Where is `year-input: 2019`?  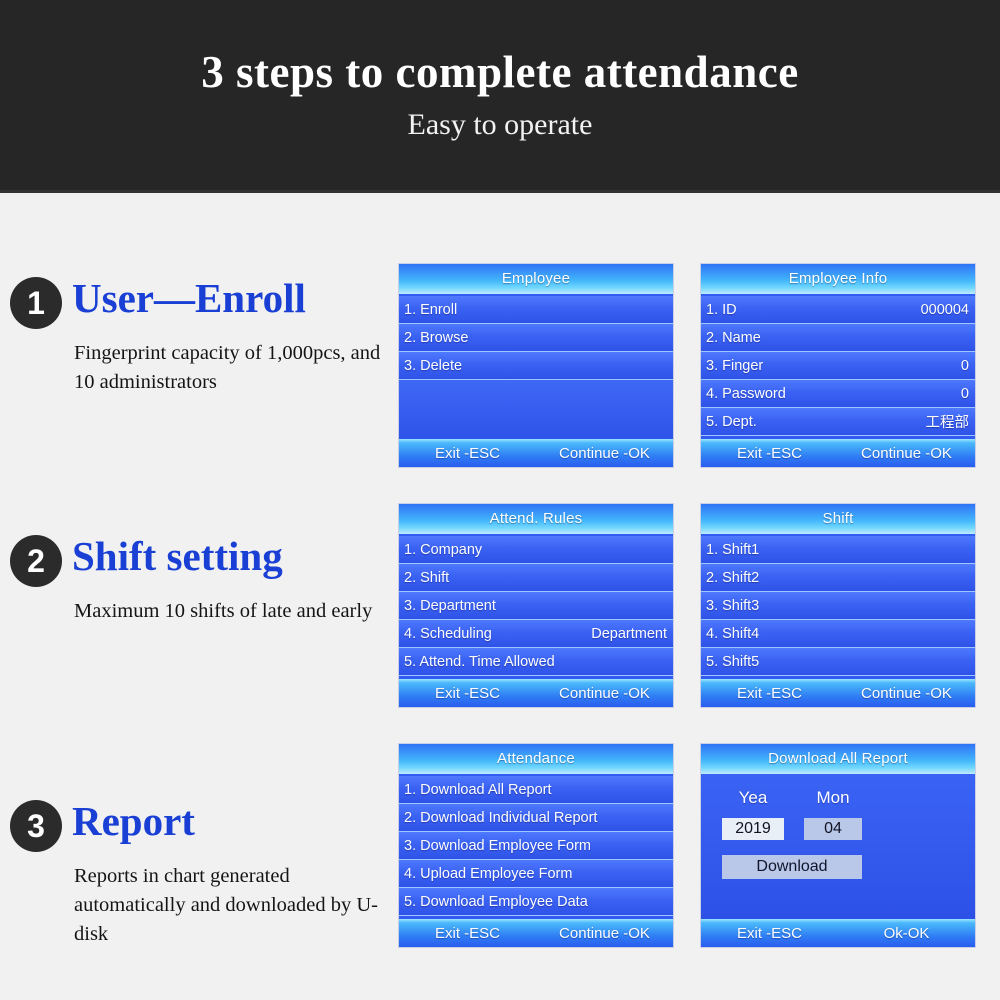 year-input: 2019 is located at coordinates (753, 829).